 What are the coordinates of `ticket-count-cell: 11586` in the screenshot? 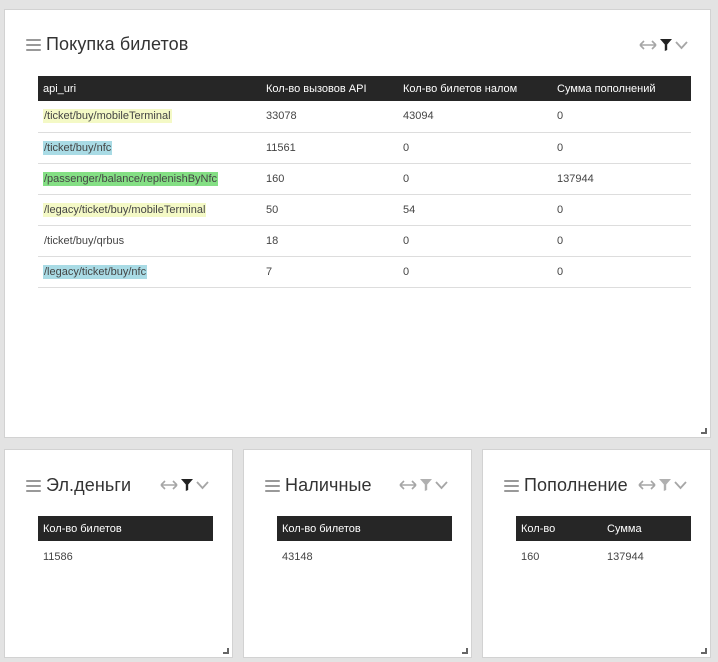 It's located at (58, 556).